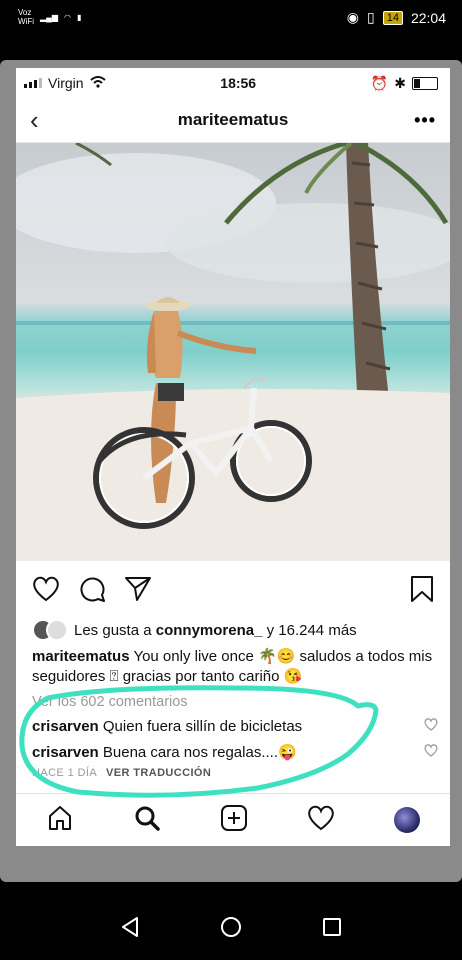 This screenshot has width=462, height=960. I want to click on network-label: Voz WiFi, so click(26, 17).